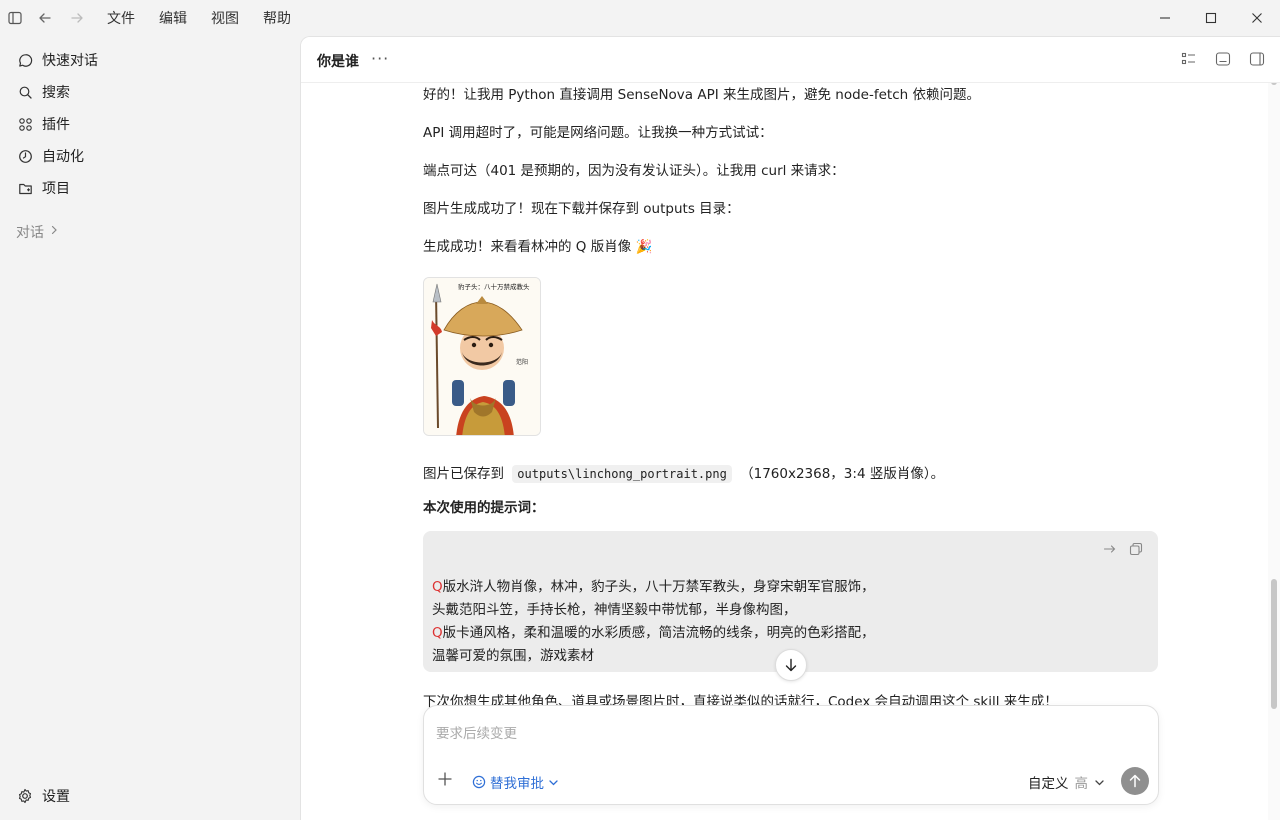 This screenshot has width=1280, height=820. Describe the element at coordinates (513, 656) in the screenshot. I see `prompt-line: 温馨可爱的氛围，游戏素材` at that location.